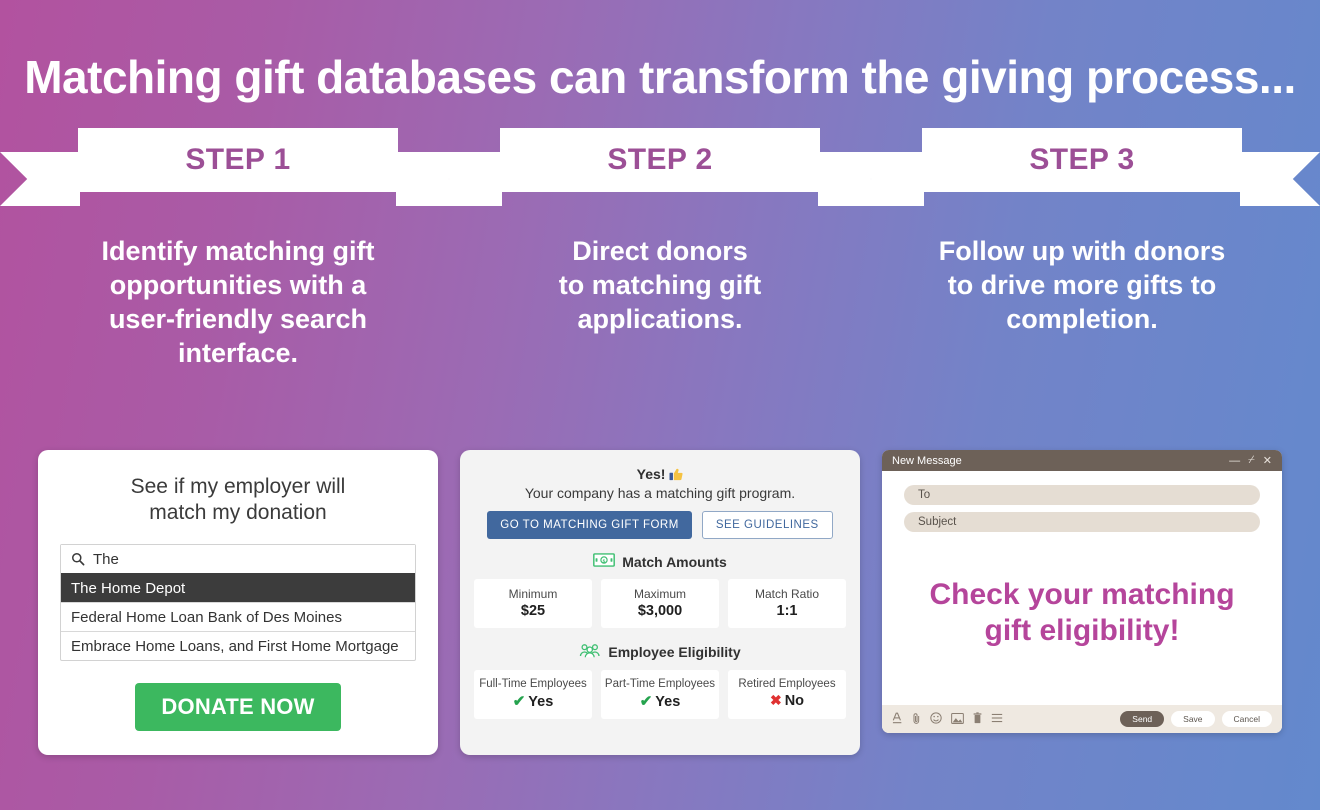 The image size is (1320, 810). Describe the element at coordinates (674, 652) in the screenshot. I see `employee-eligibility-label: Employee Eligibility` at that location.